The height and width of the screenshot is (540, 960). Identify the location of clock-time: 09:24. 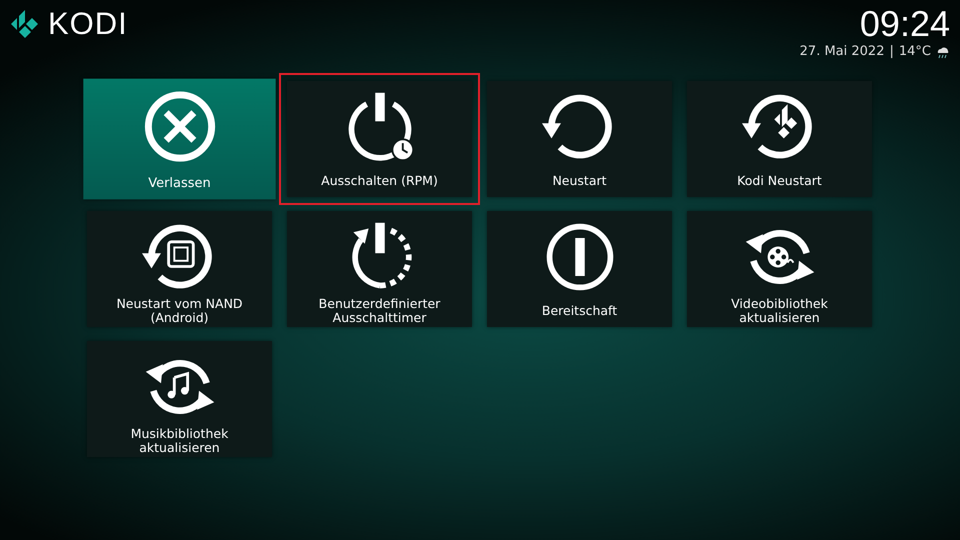
(905, 24).